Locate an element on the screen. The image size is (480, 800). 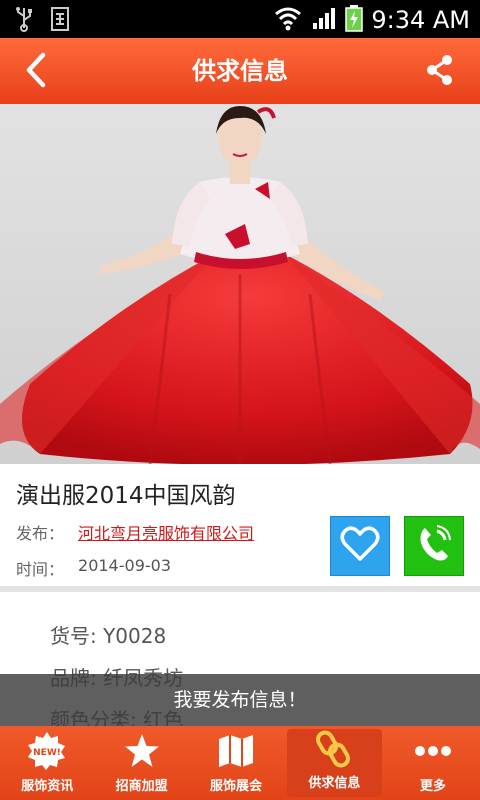
sim-card-icon is located at coordinates (61, 21).